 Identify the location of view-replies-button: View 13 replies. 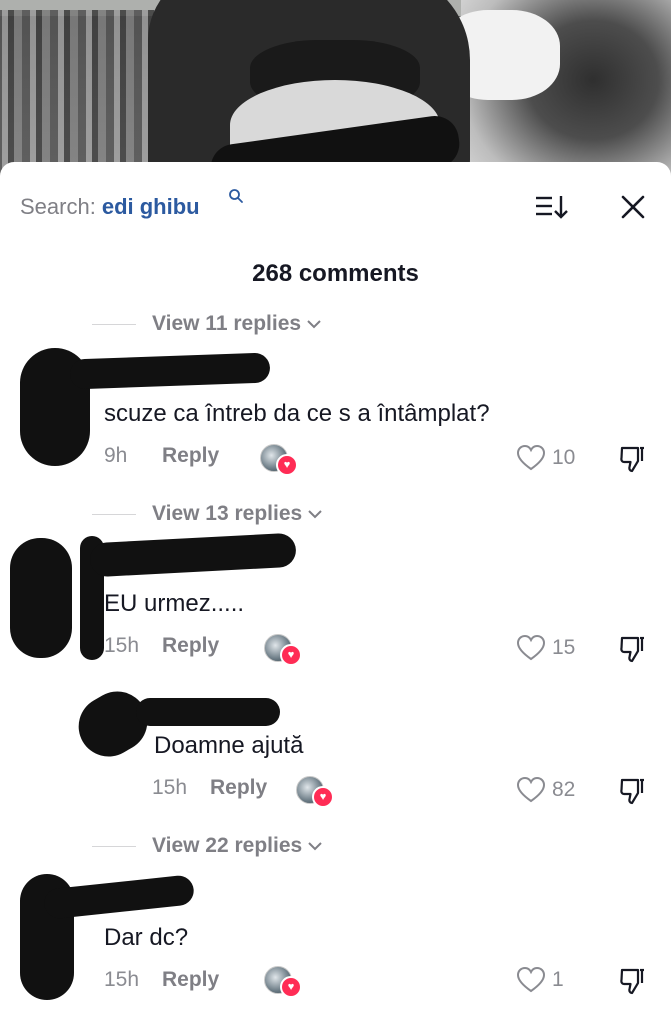
(207, 514).